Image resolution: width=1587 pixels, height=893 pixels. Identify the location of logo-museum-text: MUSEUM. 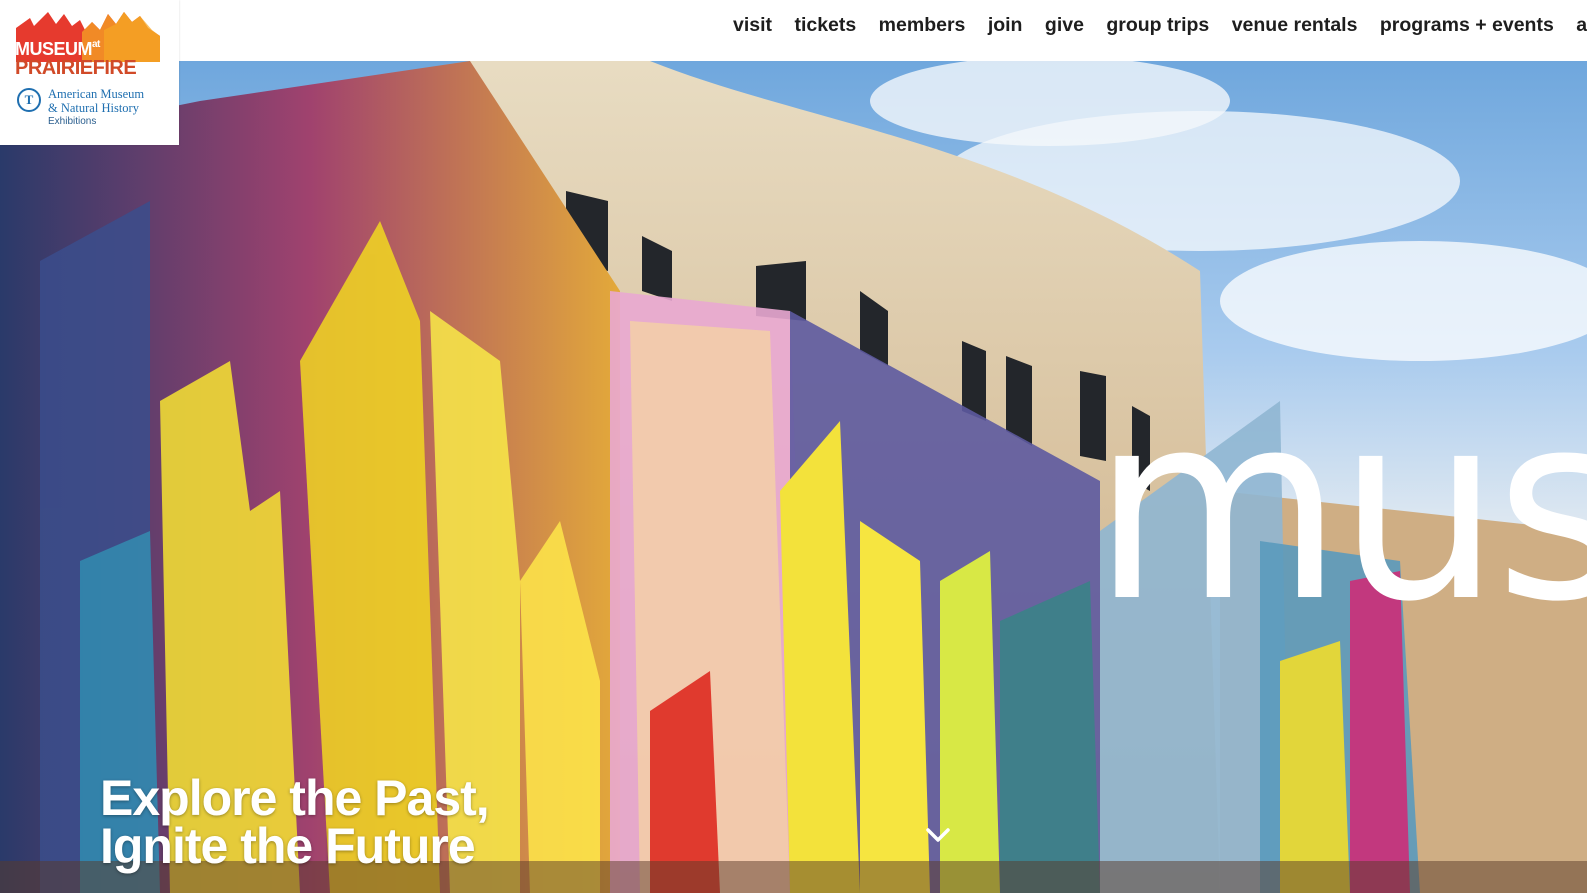
(54, 49).